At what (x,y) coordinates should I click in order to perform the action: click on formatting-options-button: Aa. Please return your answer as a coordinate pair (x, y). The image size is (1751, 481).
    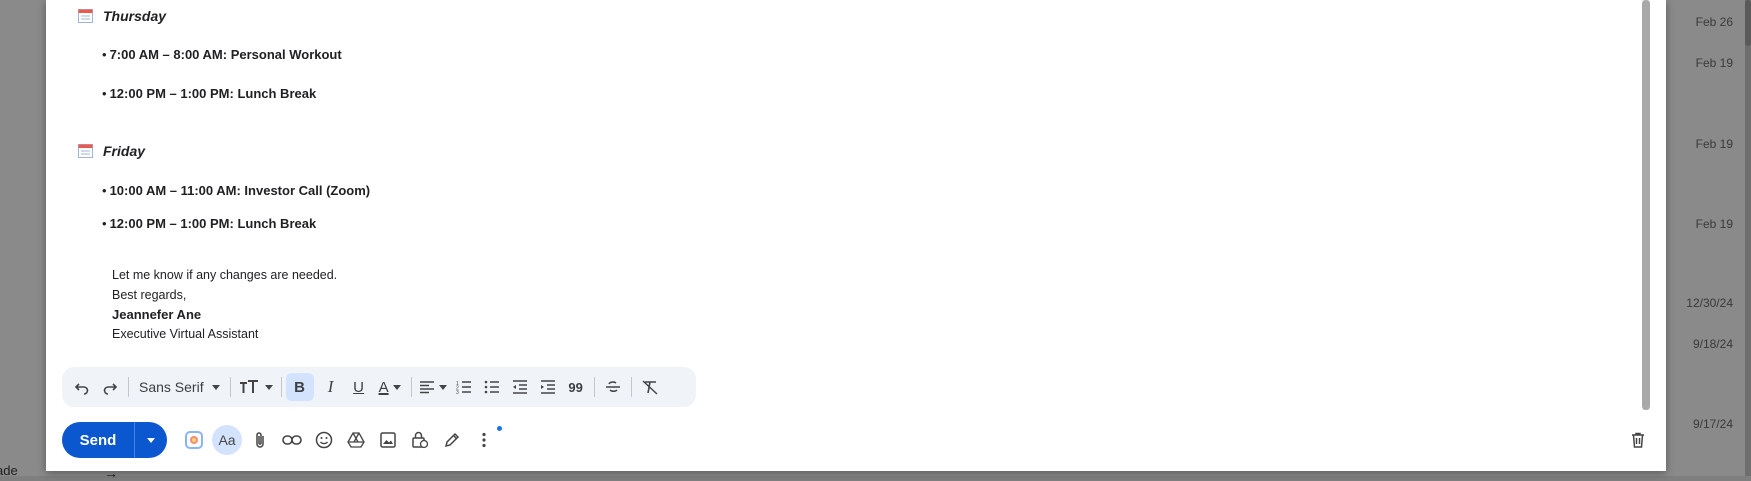
    Looking at the image, I should click on (227, 440).